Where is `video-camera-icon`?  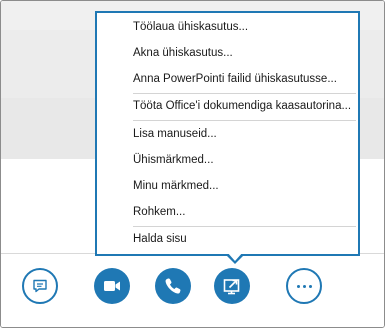 video-camera-icon is located at coordinates (112, 286).